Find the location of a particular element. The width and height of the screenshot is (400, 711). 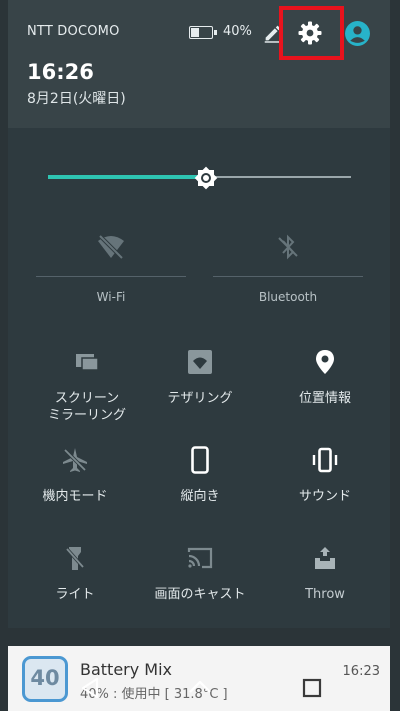

tile-label: Bluetooth is located at coordinates (288, 297).